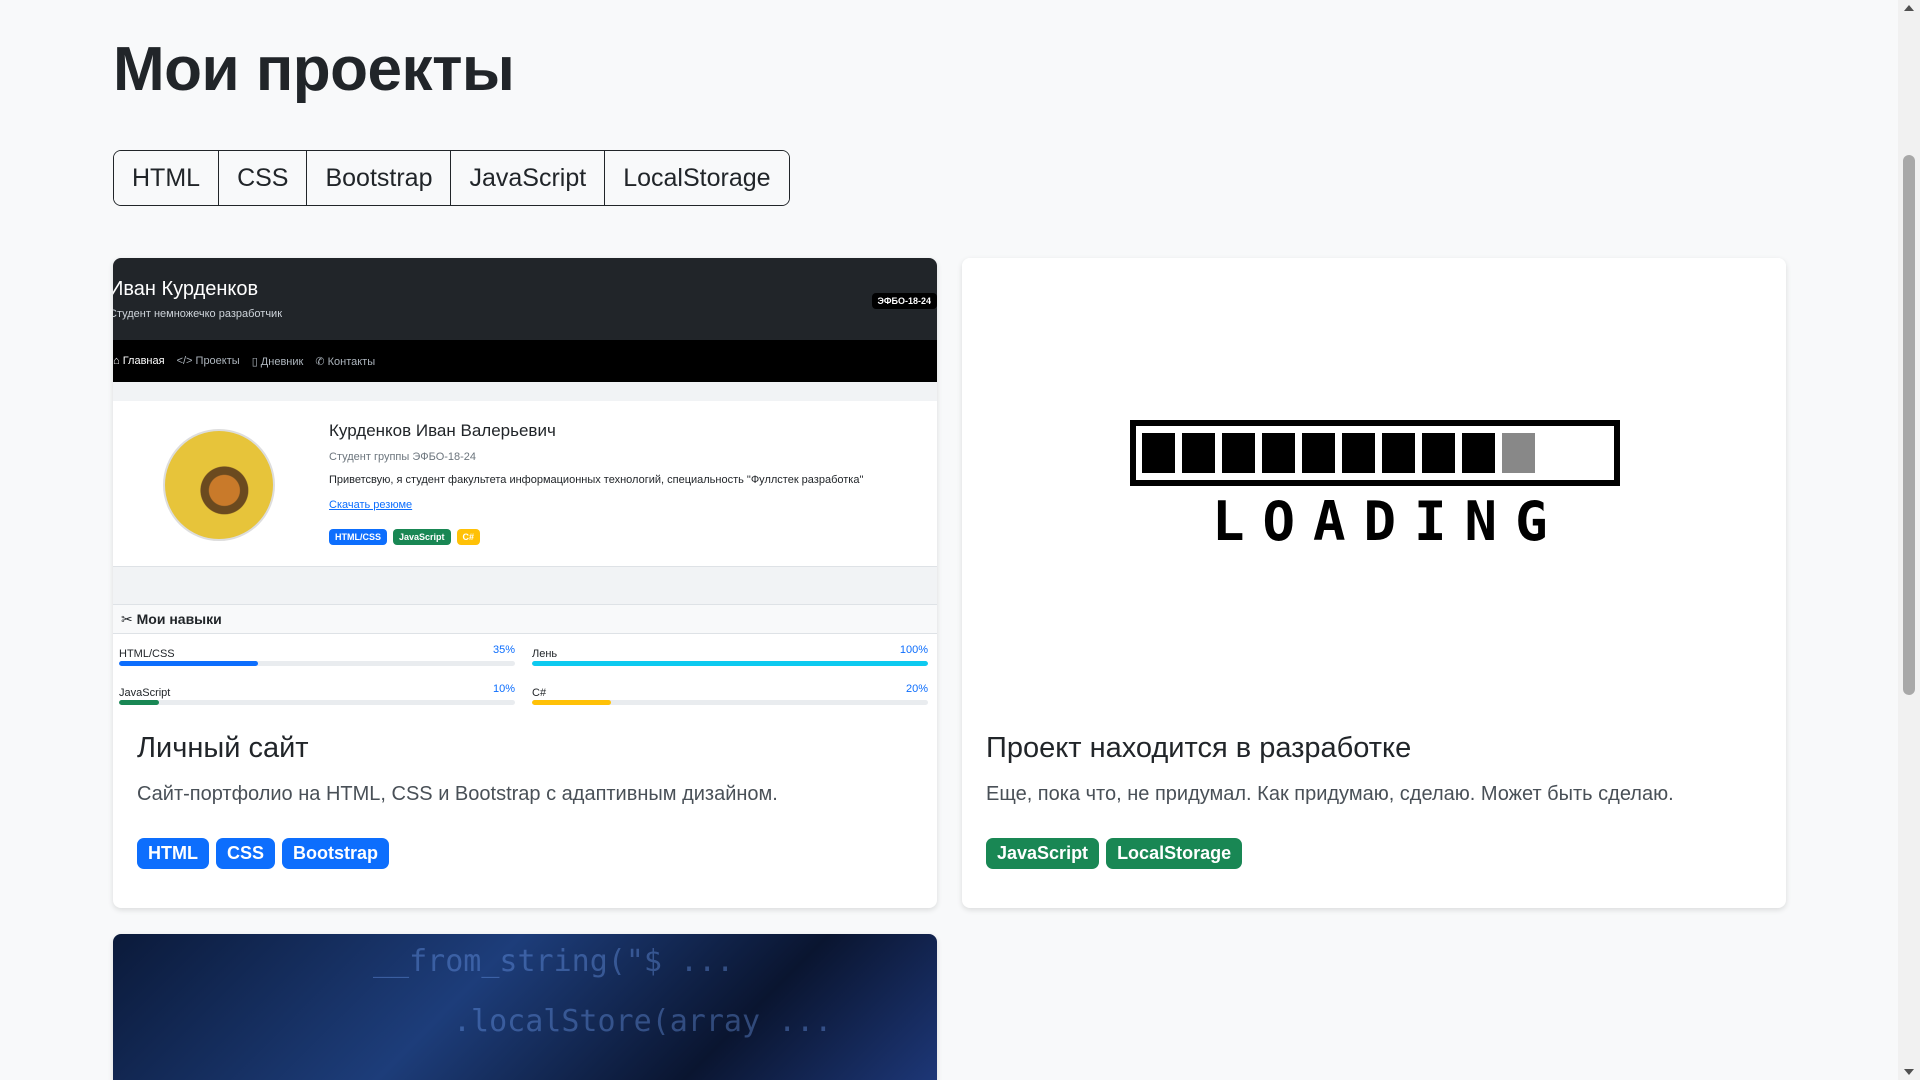 The height and width of the screenshot is (1080, 1920). What do you see at coordinates (1909, 1072) in the screenshot?
I see `scroll-down-arrow-icon` at bounding box center [1909, 1072].